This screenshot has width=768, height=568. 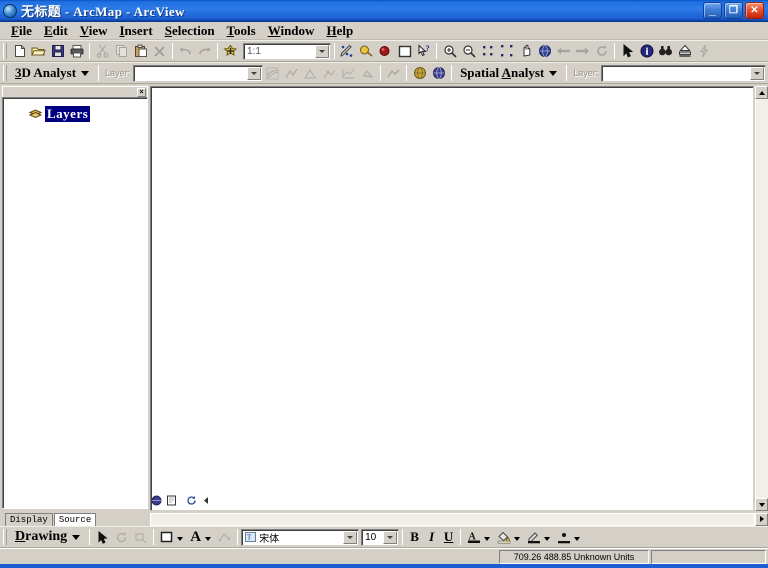 I want to click on toc-tree: Layers, so click(x=75, y=303).